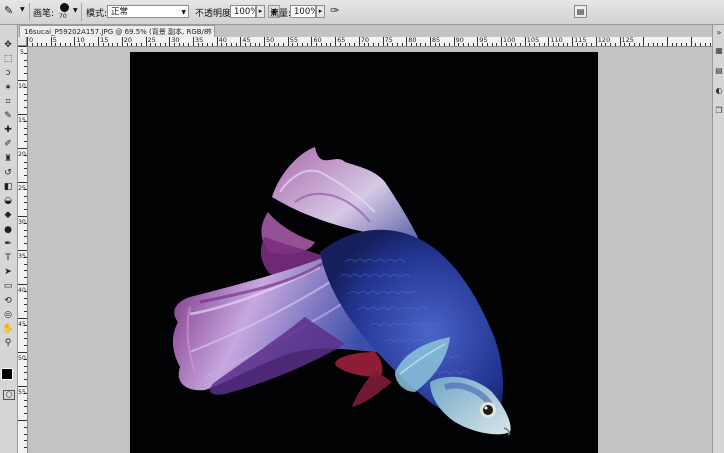 The width and height of the screenshot is (724, 453). I want to click on magic-wand-tool: ✶, so click(8, 88).